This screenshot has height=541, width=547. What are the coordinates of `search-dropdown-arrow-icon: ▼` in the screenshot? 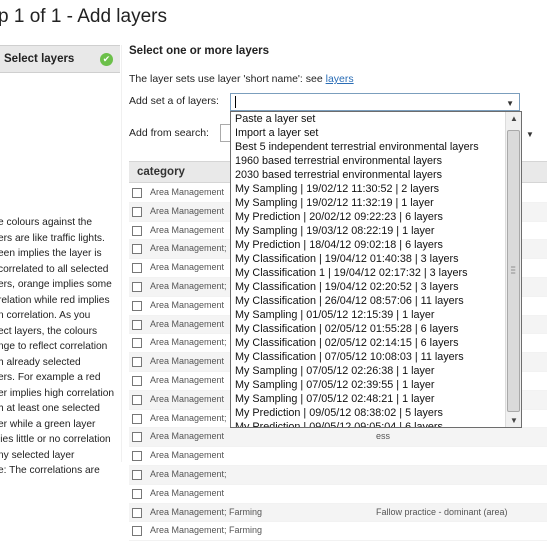 It's located at (530, 134).